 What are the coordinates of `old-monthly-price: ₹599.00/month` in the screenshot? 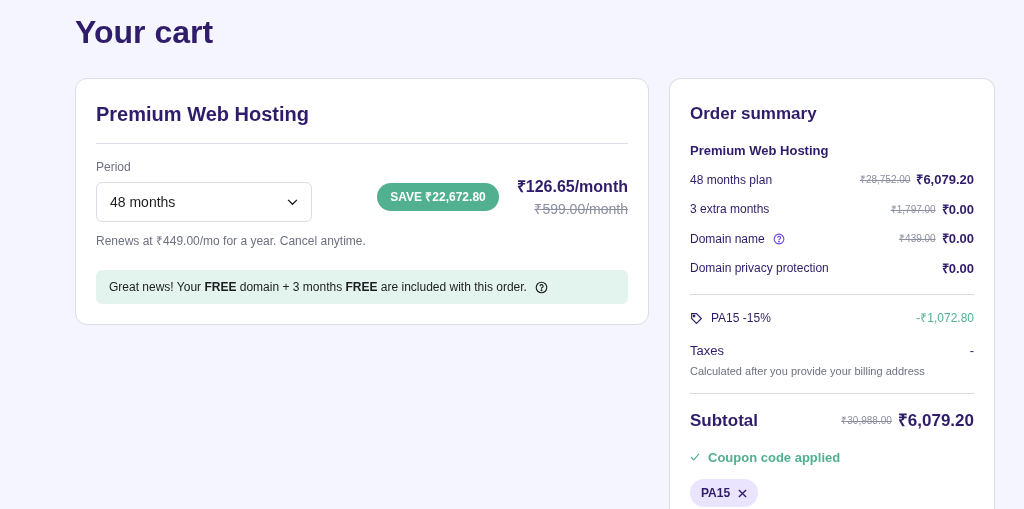 It's located at (581, 209).